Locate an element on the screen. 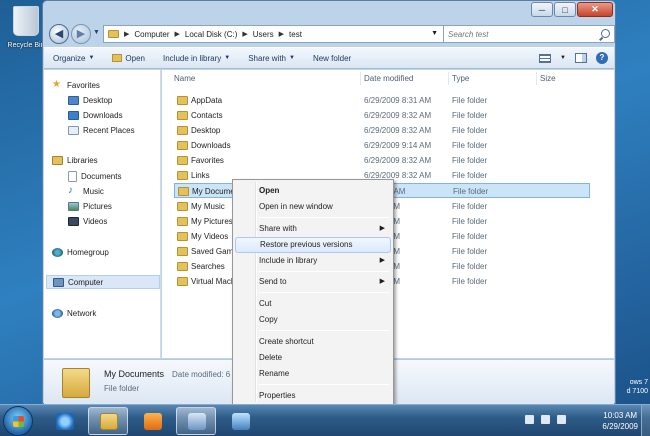 The height and width of the screenshot is (436, 650). breadcrumb-test: test is located at coordinates (295, 34).